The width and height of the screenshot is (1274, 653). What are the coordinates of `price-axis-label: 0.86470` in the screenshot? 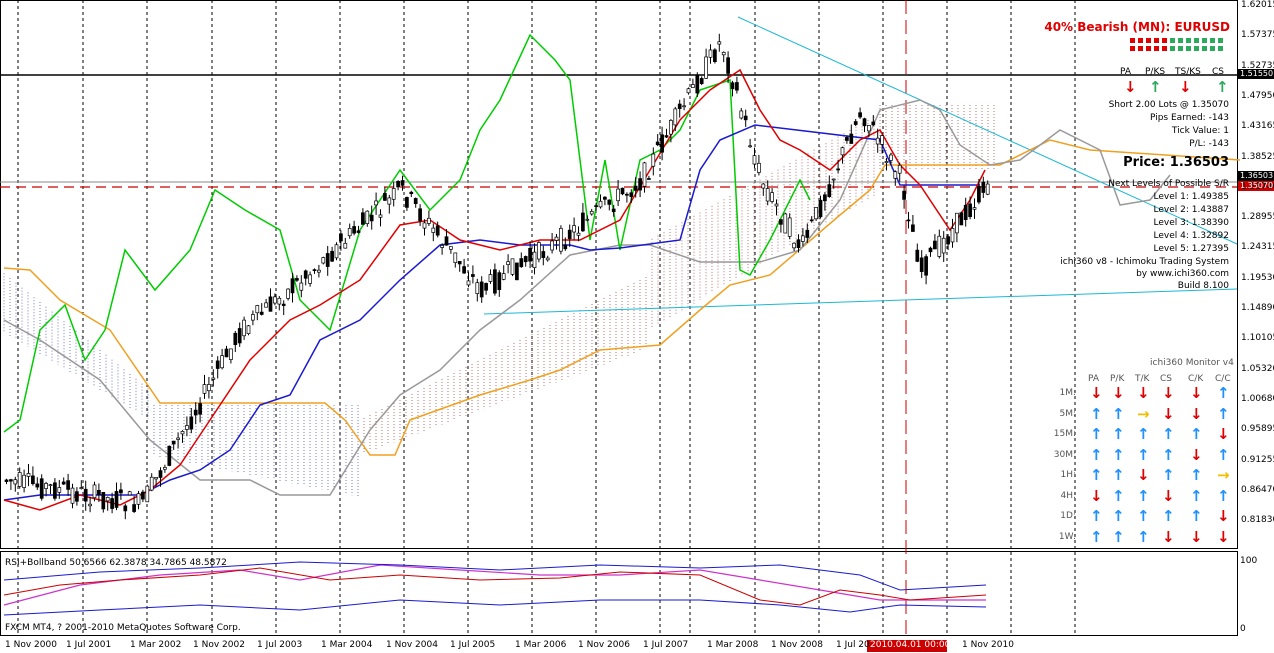 It's located at (1257, 489).